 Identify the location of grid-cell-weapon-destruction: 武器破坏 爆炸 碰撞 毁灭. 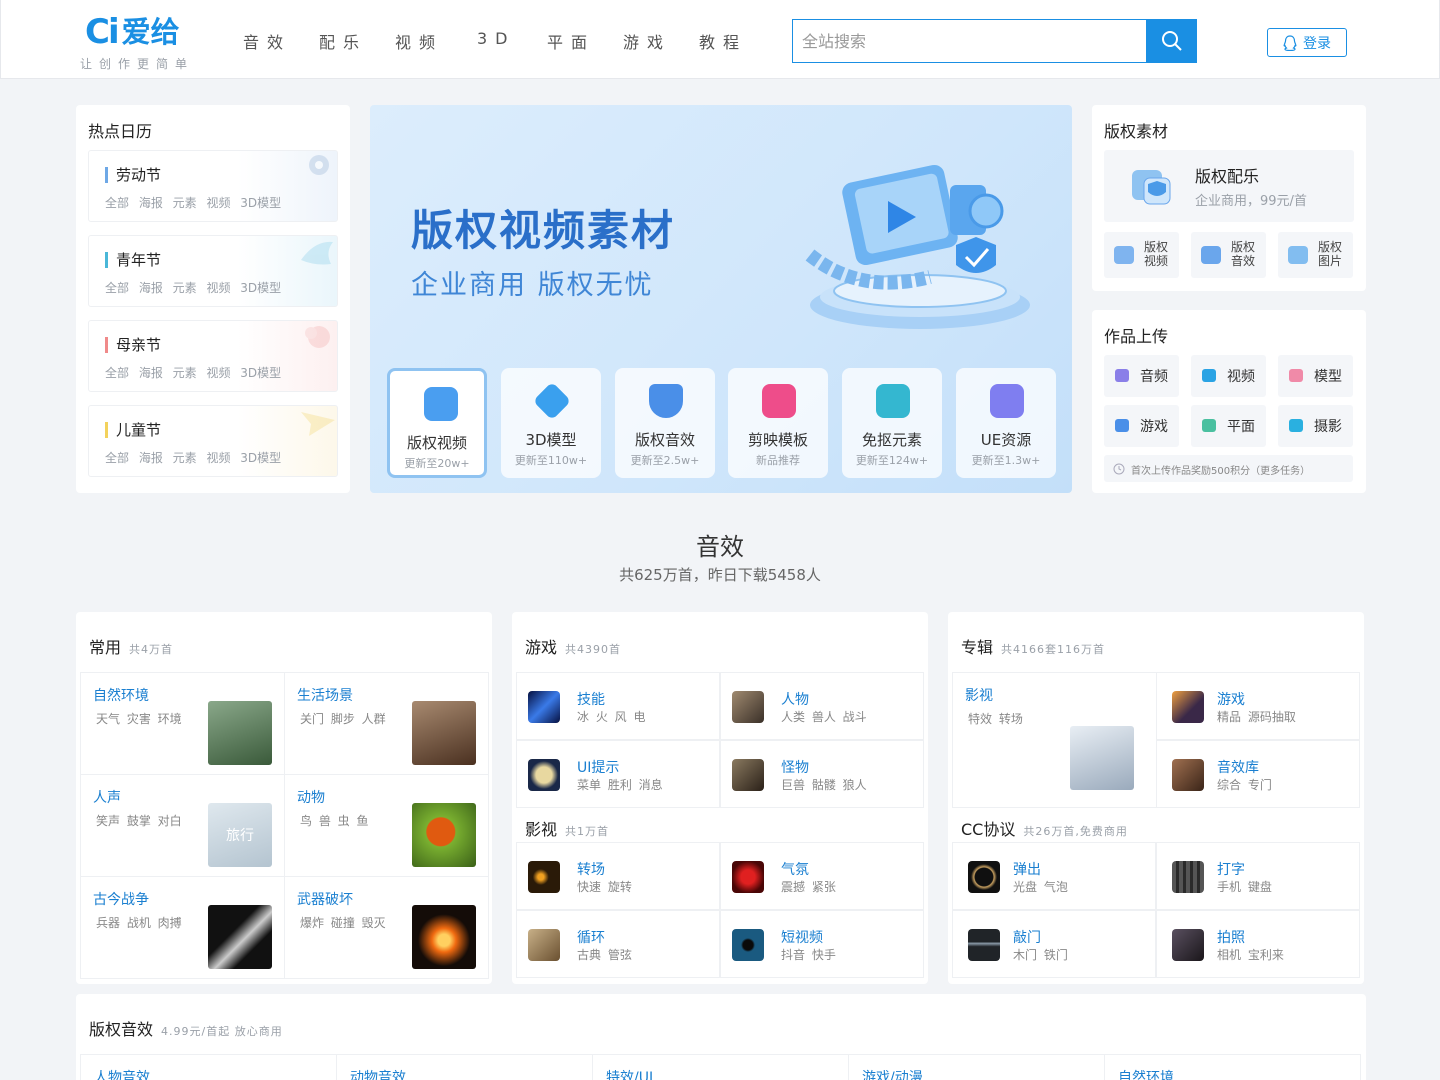
(386, 927).